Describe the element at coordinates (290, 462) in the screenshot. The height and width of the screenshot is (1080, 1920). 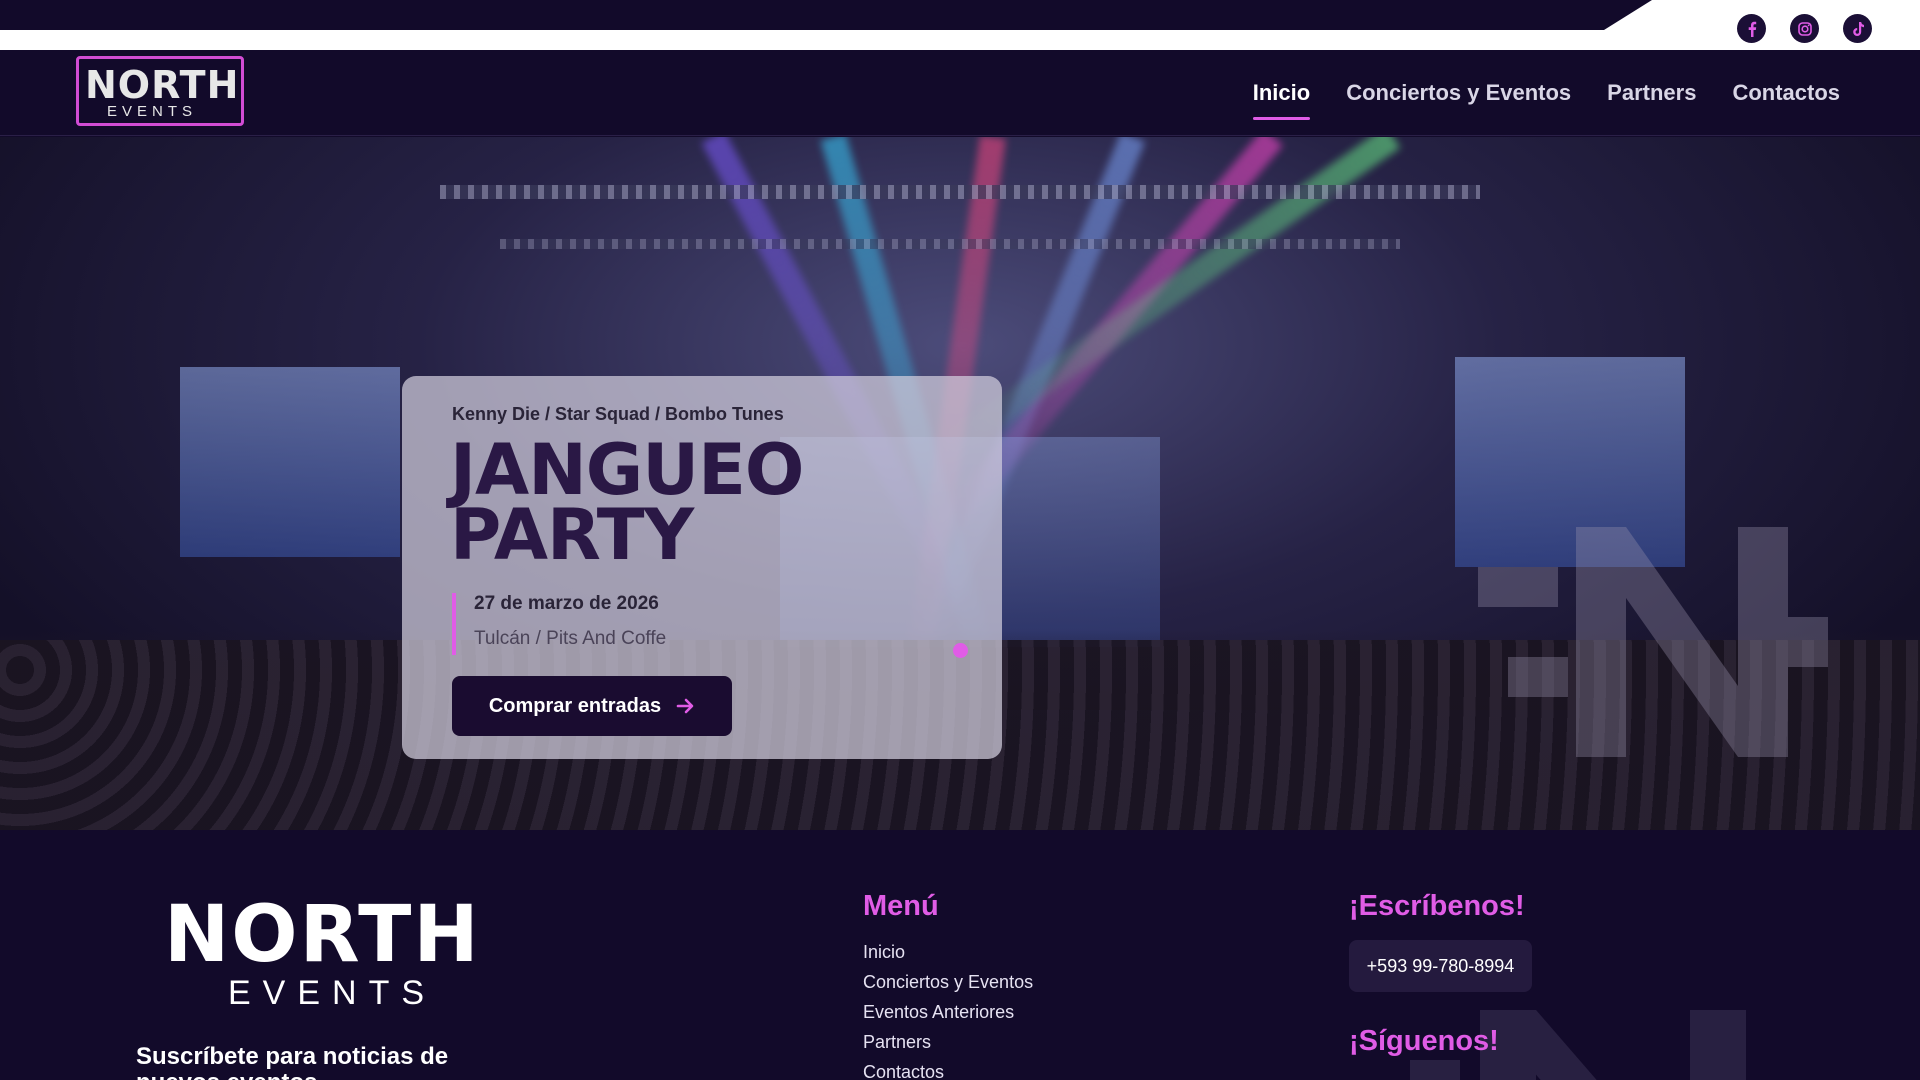
I see `stage-screen-left` at that location.